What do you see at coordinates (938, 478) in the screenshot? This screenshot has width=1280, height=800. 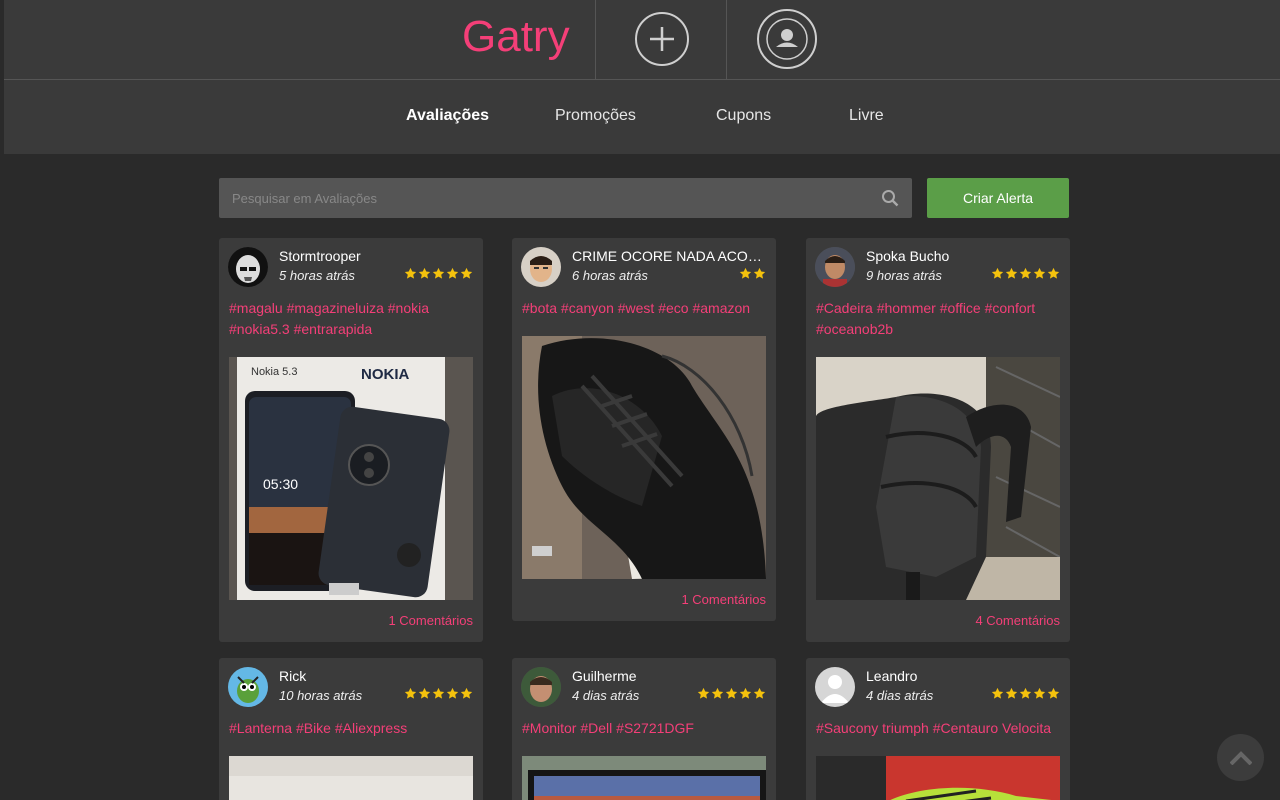 I see `office-chair-photo` at bounding box center [938, 478].